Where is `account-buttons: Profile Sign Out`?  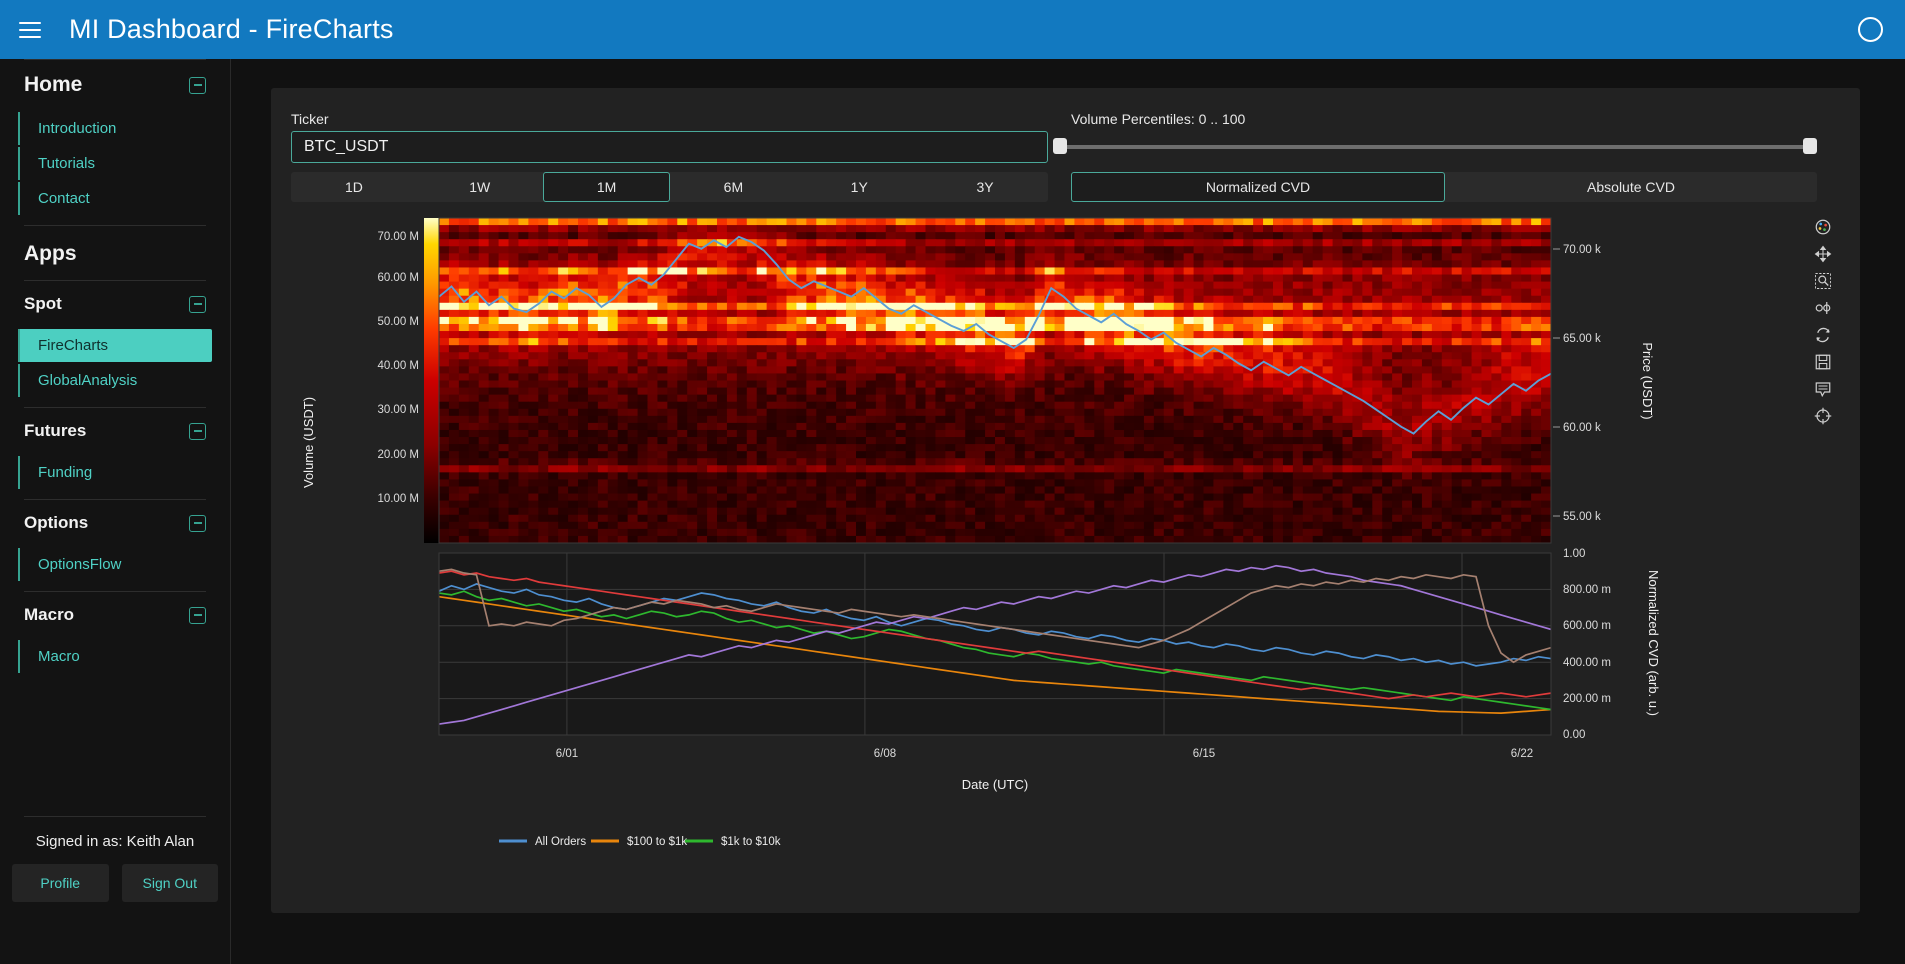
account-buttons: Profile Sign Out is located at coordinates (115, 883).